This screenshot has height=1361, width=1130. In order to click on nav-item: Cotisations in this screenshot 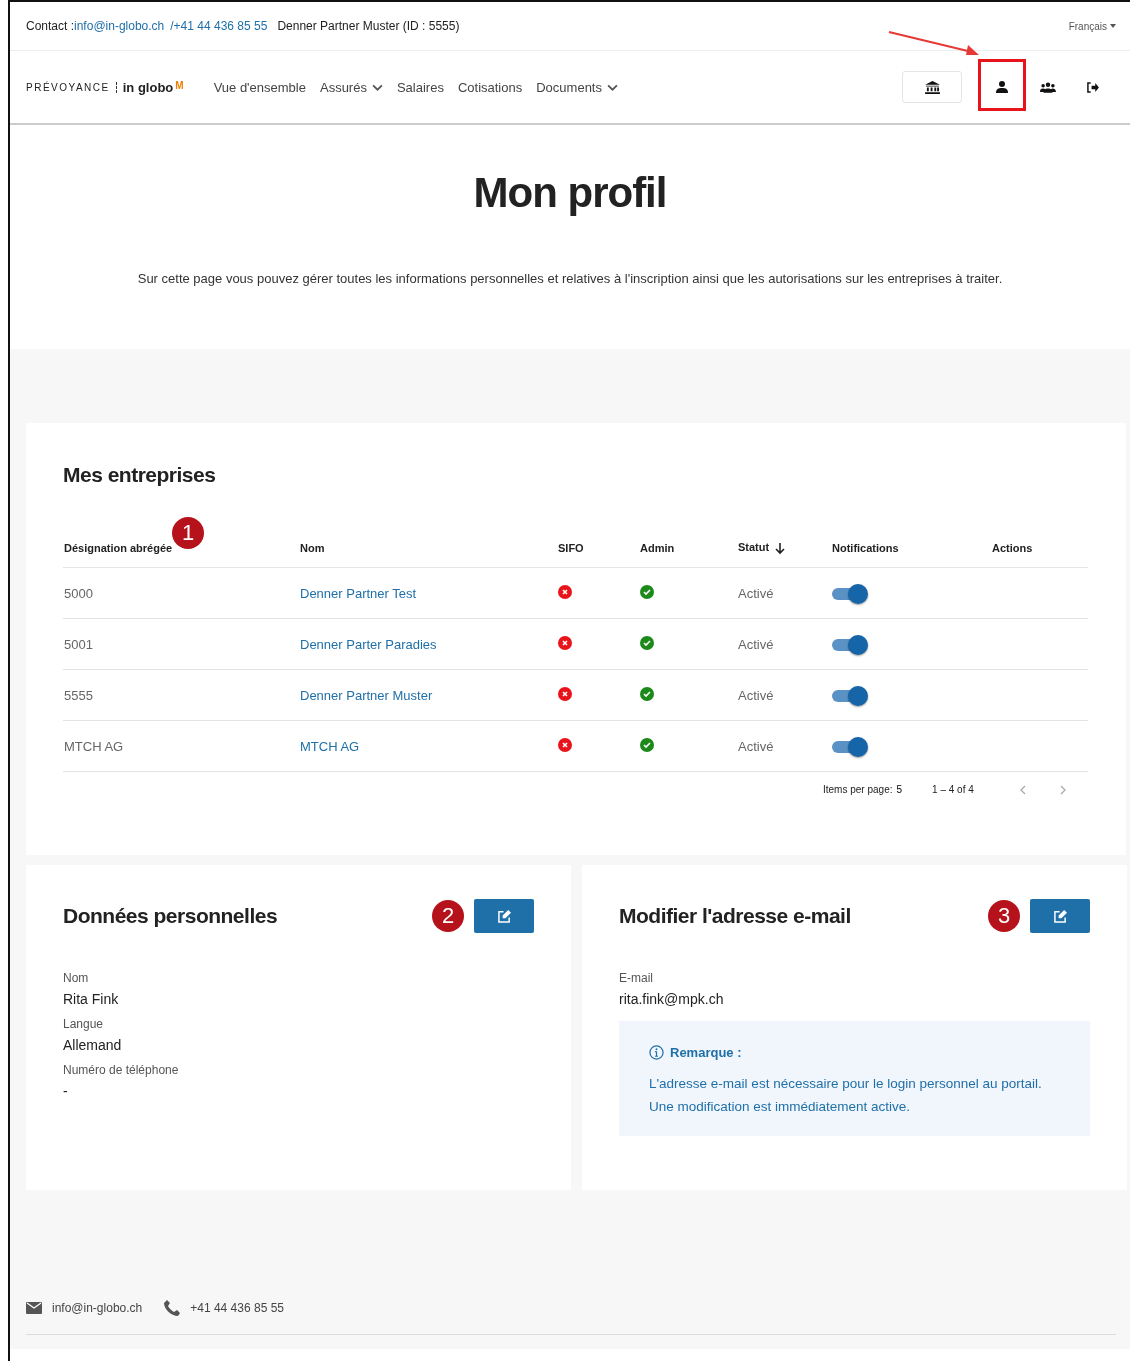, I will do `click(490, 87)`.